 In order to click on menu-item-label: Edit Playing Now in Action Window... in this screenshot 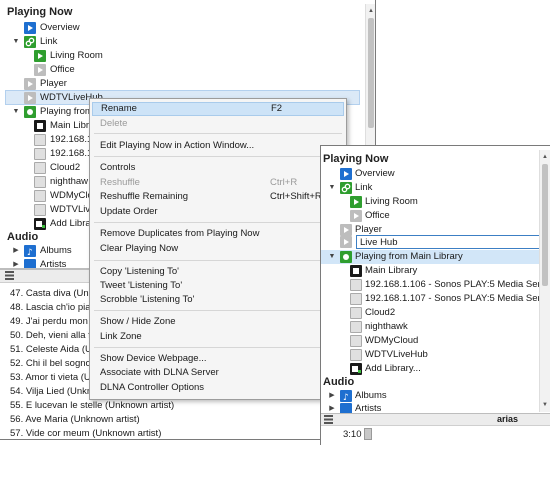, I will do `click(177, 145)`.